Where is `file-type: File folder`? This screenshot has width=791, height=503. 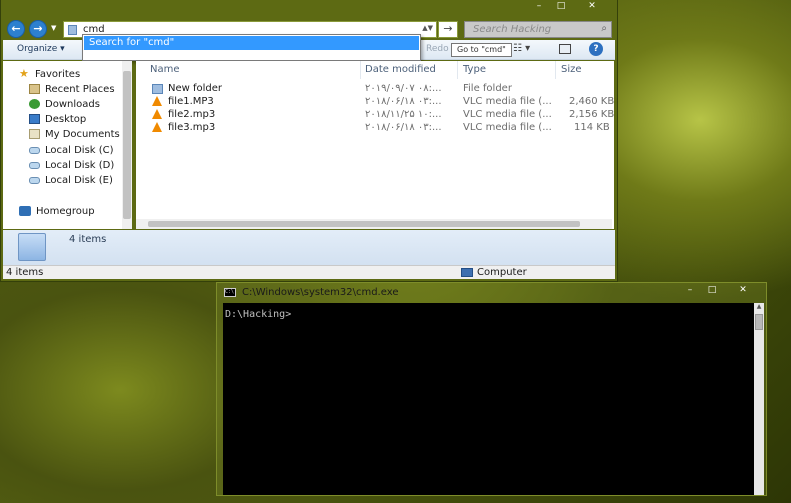
file-type: File folder is located at coordinates (487, 88).